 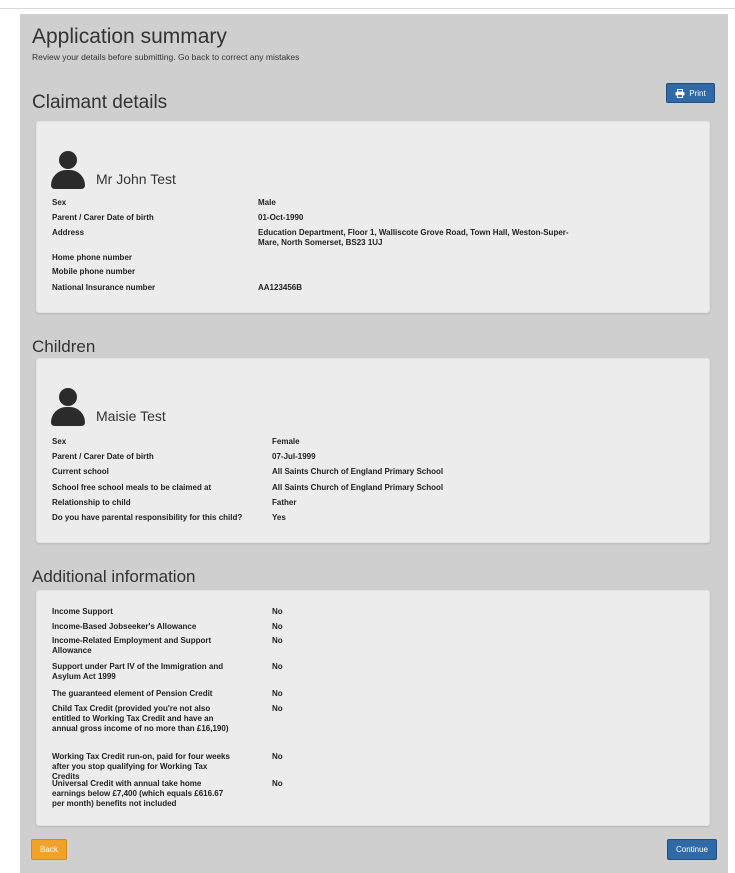 What do you see at coordinates (377, 503) in the screenshot?
I see `field-row: Relationship to child Father` at bounding box center [377, 503].